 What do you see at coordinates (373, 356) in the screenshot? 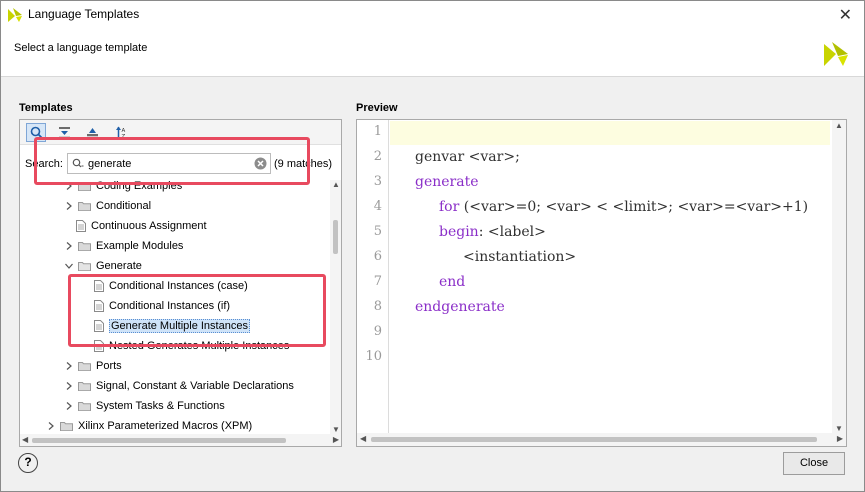
I see `line-number: 10` at bounding box center [373, 356].